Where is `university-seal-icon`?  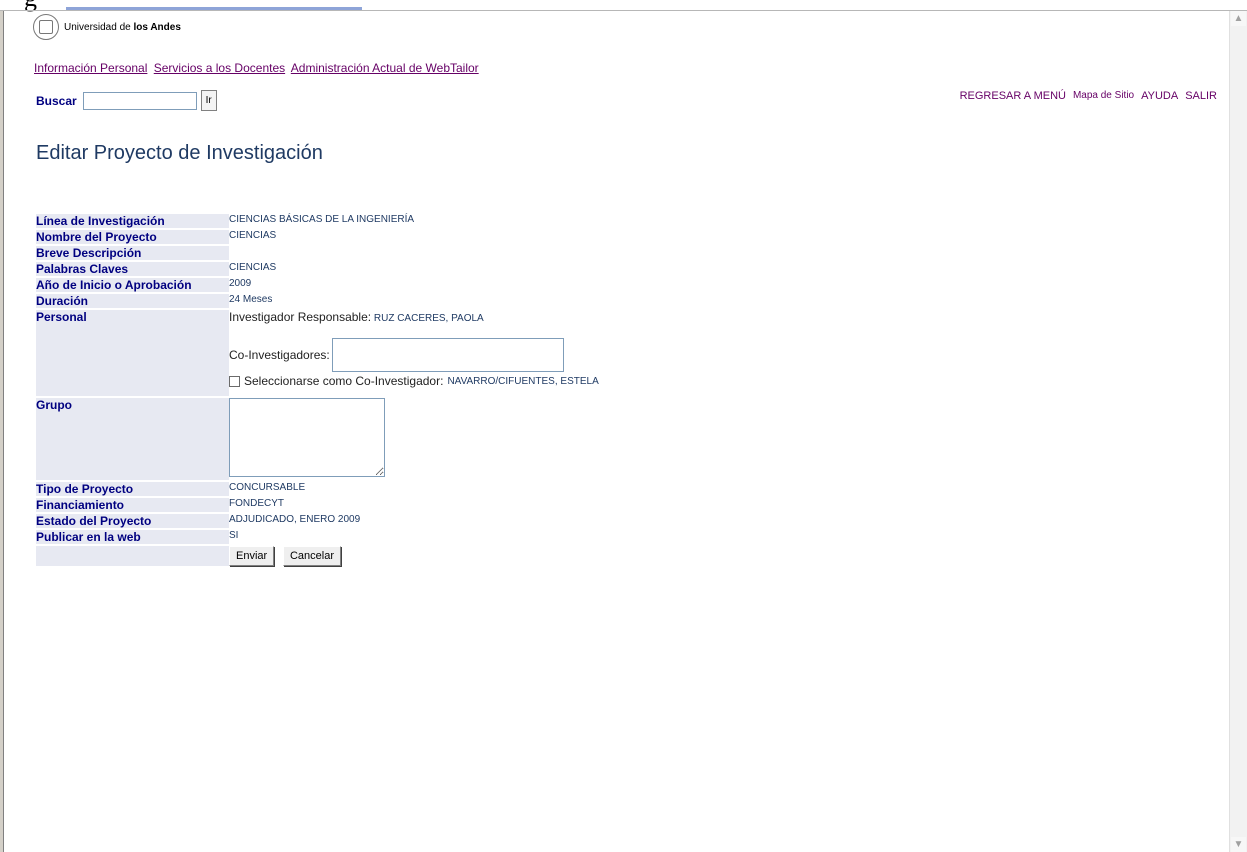
university-seal-icon is located at coordinates (46, 27).